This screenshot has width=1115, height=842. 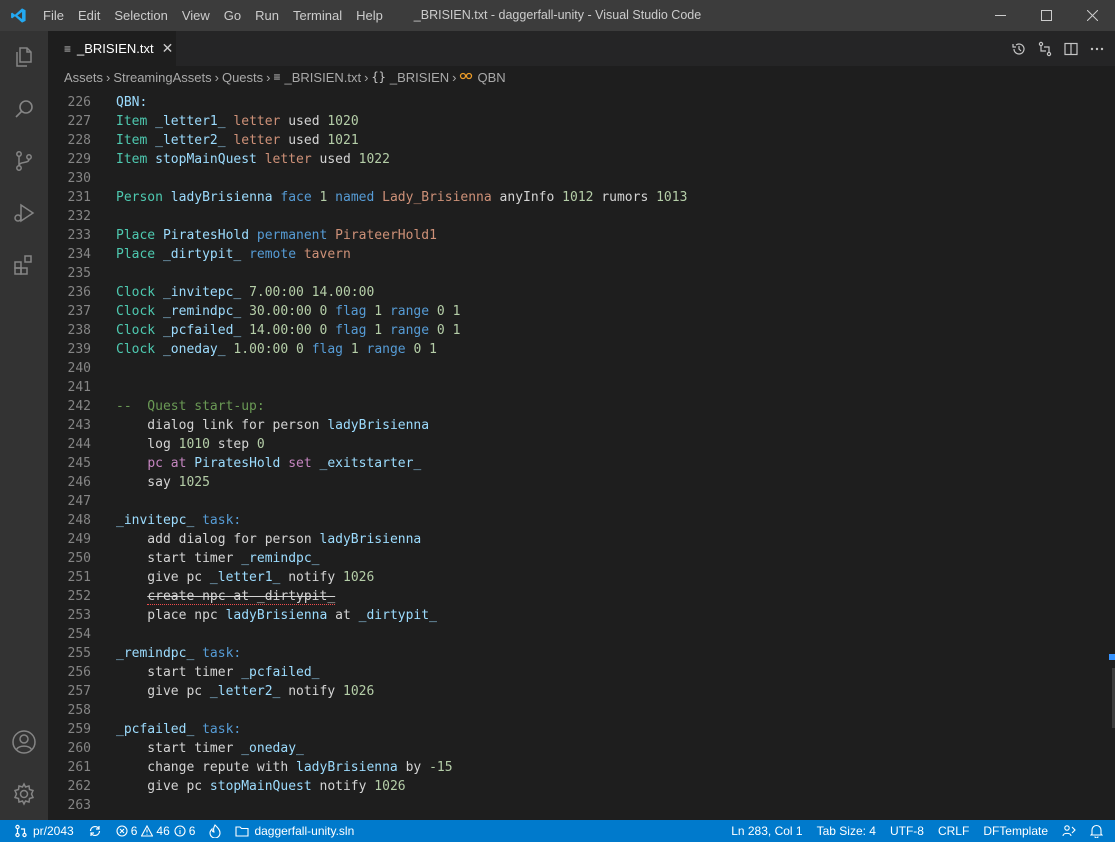 What do you see at coordinates (573, 159) in the screenshot?
I see `code-line: 229 Item stopMainQuest letter used 1022` at bounding box center [573, 159].